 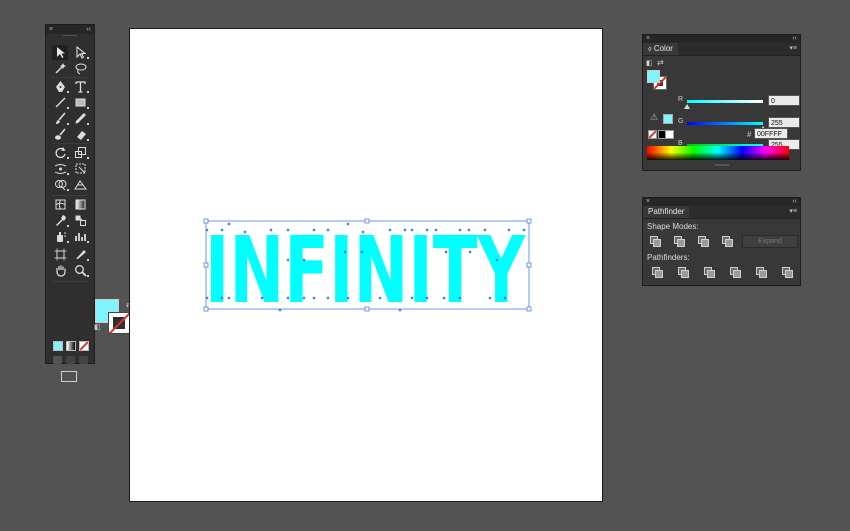 I want to click on type-tool-icon, so click(x=80, y=87).